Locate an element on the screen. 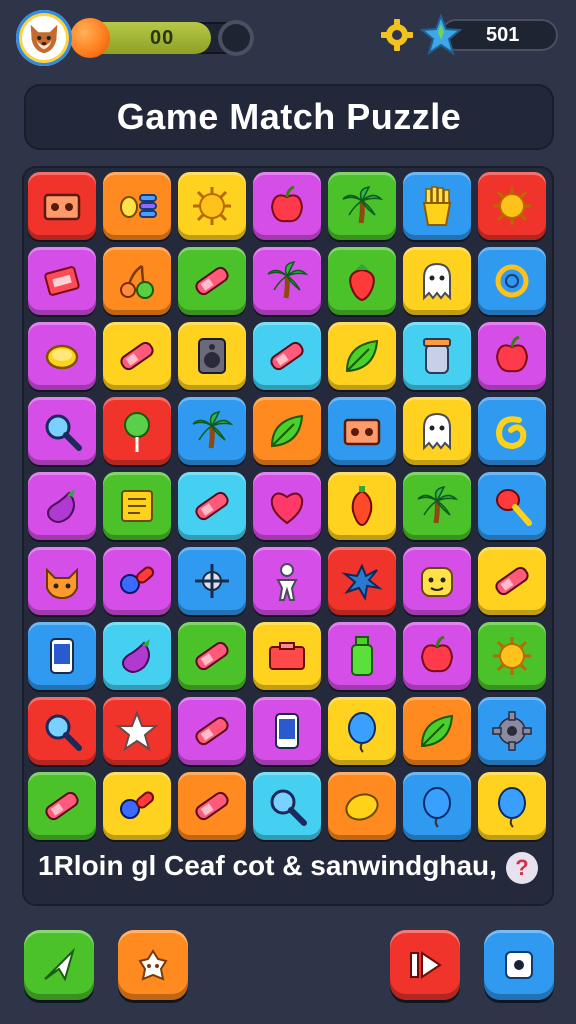 This screenshot has height=1024, width=576. character-icon is located at coordinates (153, 965).